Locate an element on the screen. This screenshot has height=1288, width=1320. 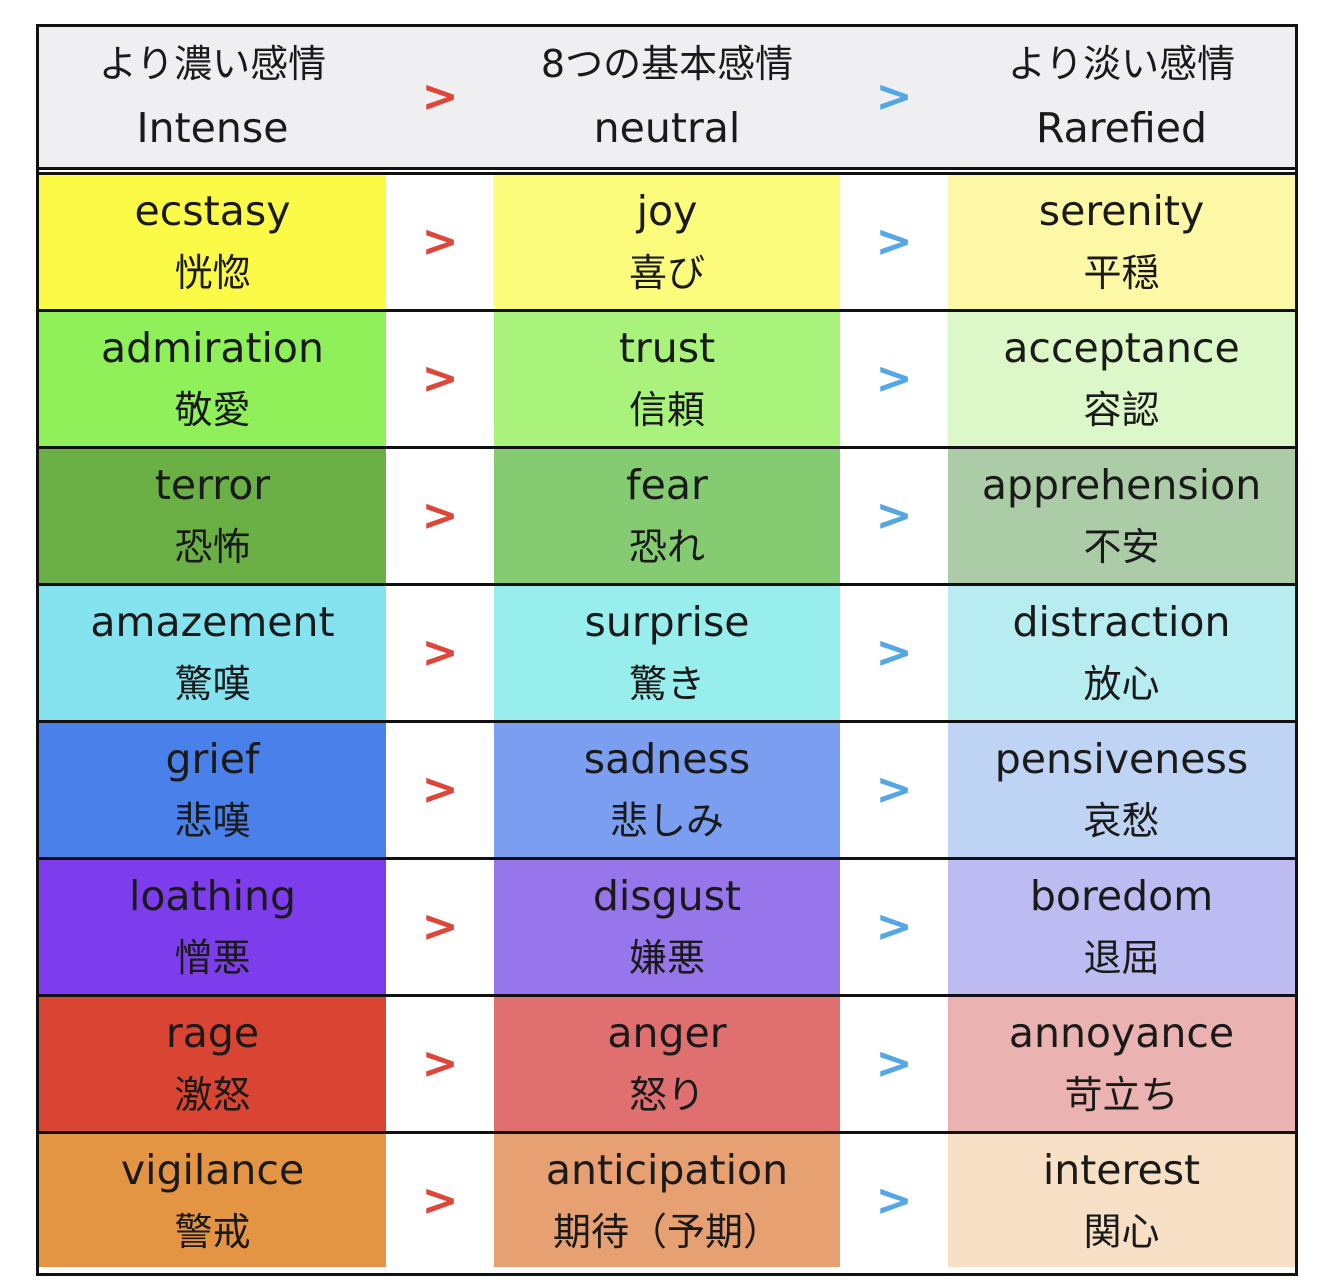
emotion-label-en: trust is located at coordinates (667, 348).